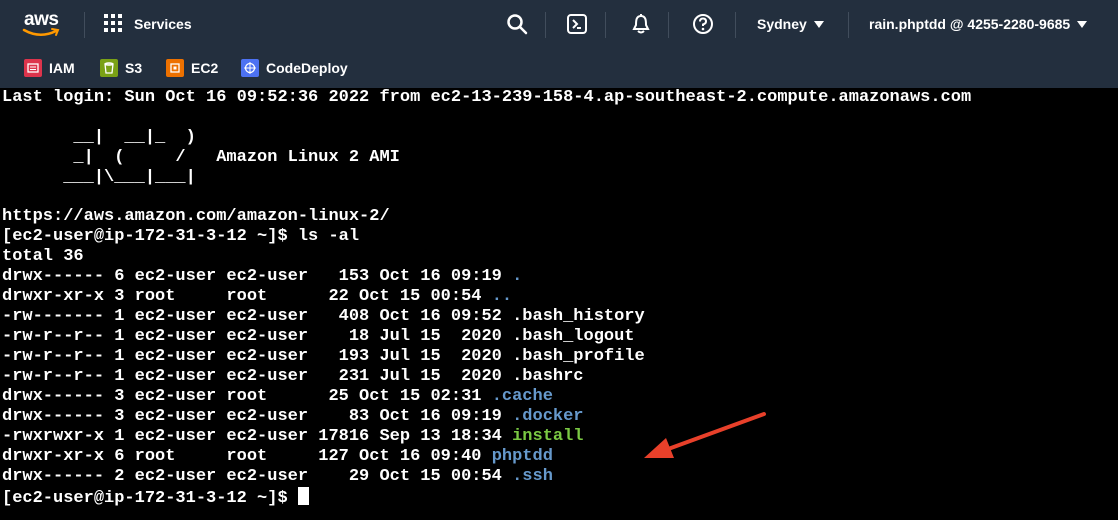 The image size is (1118, 520). Describe the element at coordinates (205, 68) in the screenshot. I see `favorite-label: EC2` at that location.